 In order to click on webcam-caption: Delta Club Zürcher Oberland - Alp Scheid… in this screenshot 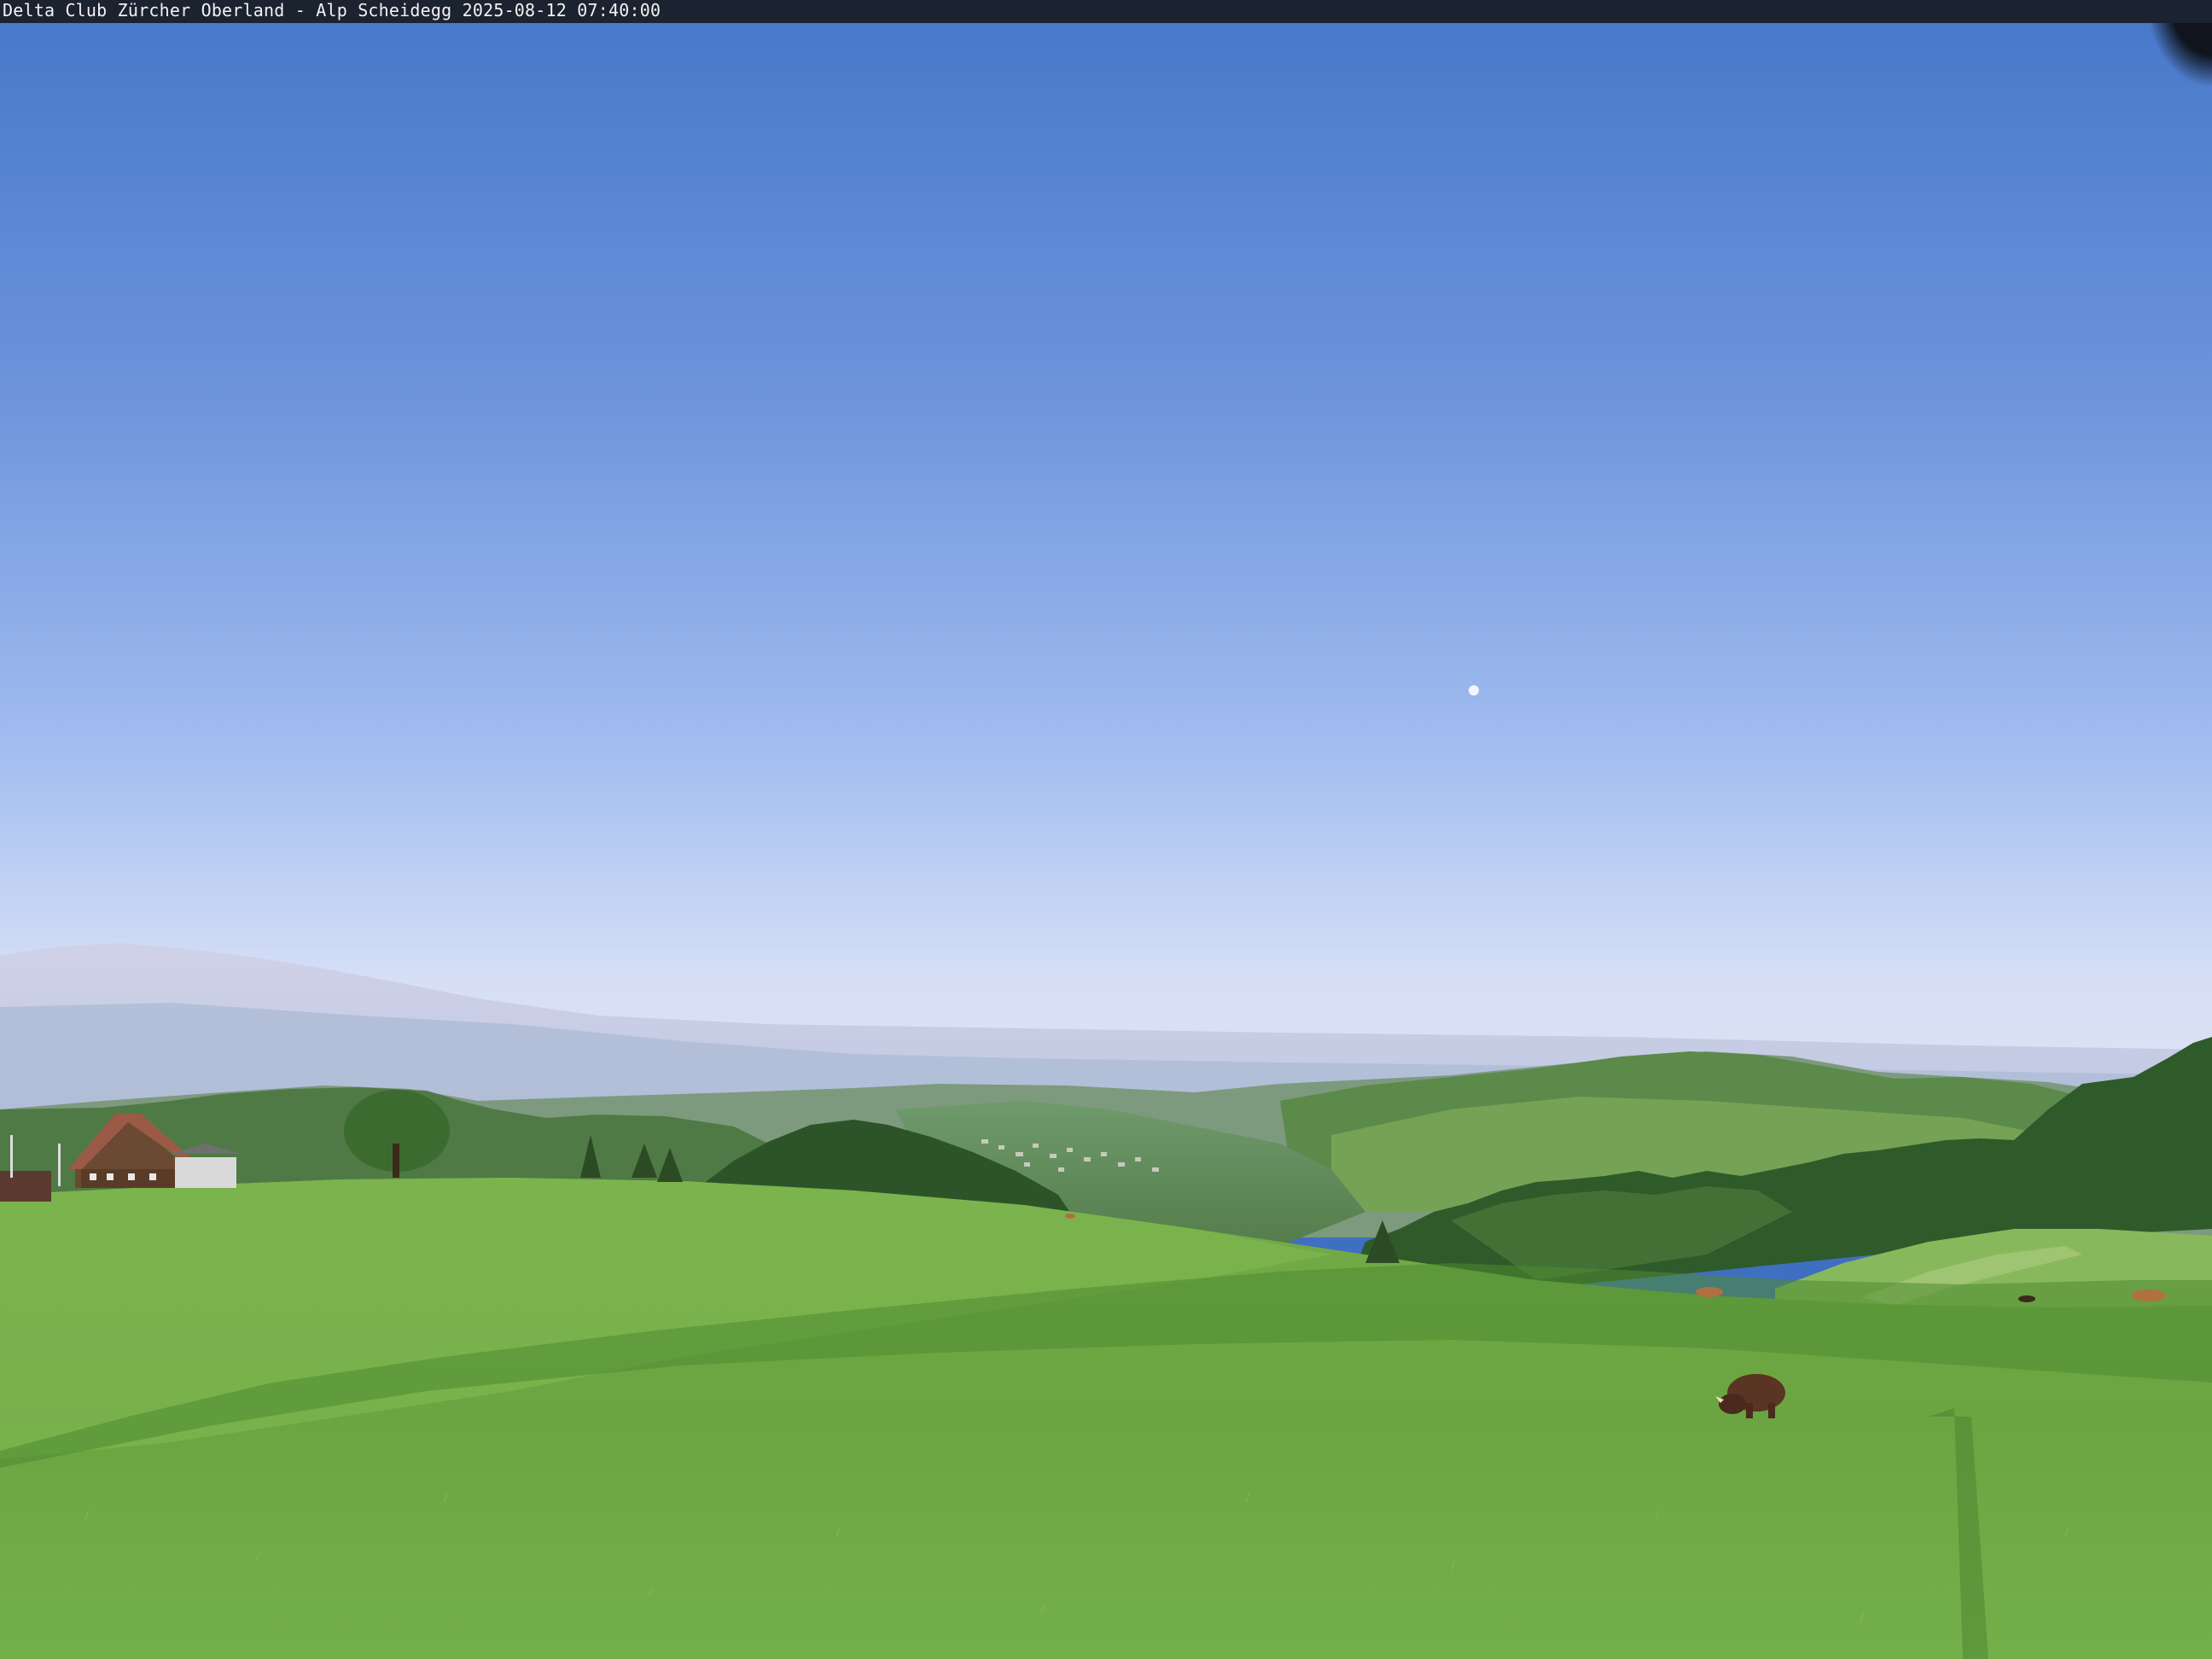, I will do `click(332, 10)`.